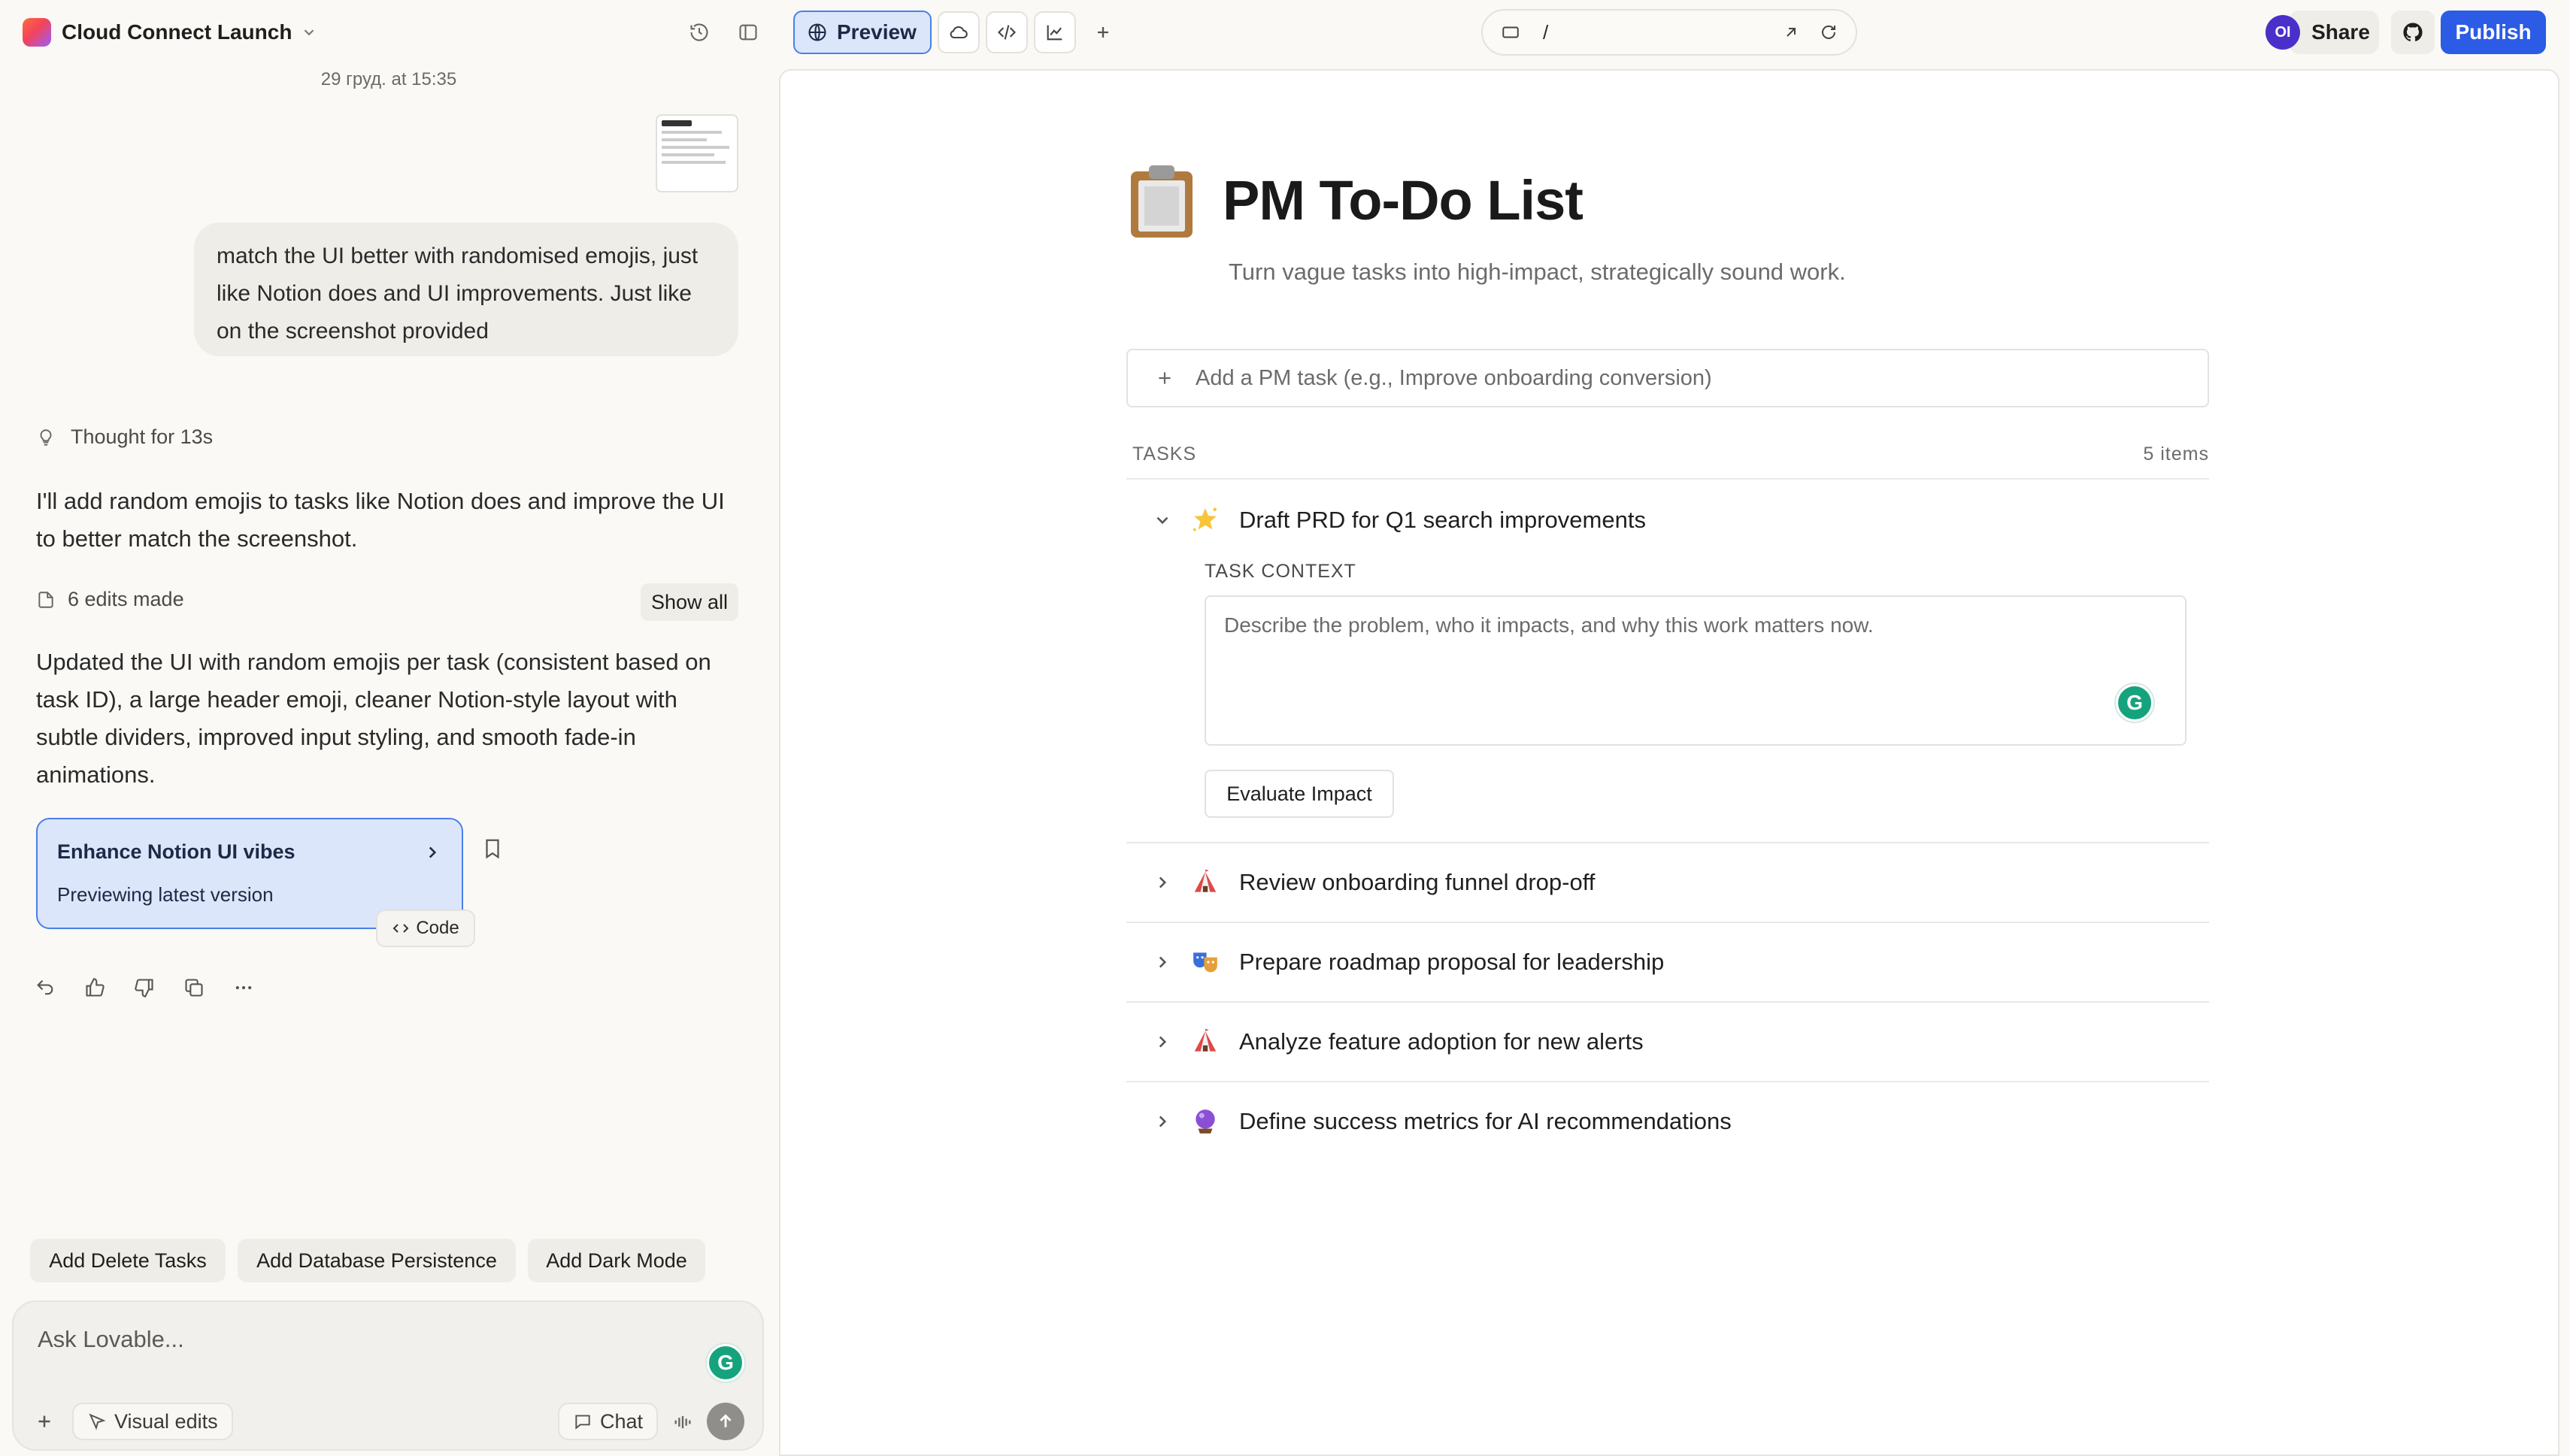 This screenshot has width=2570, height=1456. Describe the element at coordinates (1205, 1040) in the screenshot. I see `circus-tent-icon` at that location.